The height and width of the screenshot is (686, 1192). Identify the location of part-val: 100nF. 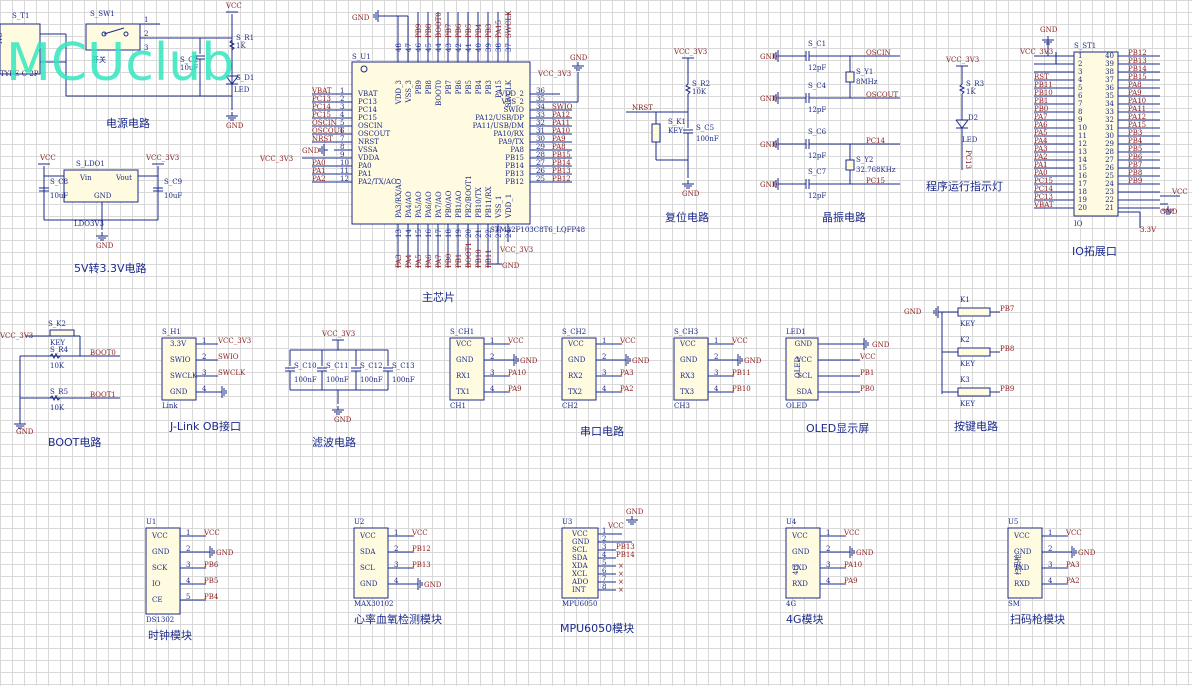
(403, 380).